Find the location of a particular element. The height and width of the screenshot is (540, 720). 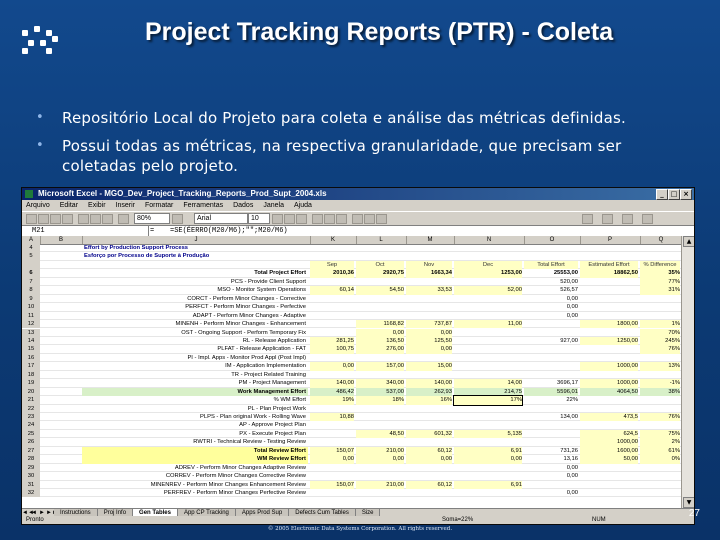

cell: 245% is located at coordinates (660, 341).